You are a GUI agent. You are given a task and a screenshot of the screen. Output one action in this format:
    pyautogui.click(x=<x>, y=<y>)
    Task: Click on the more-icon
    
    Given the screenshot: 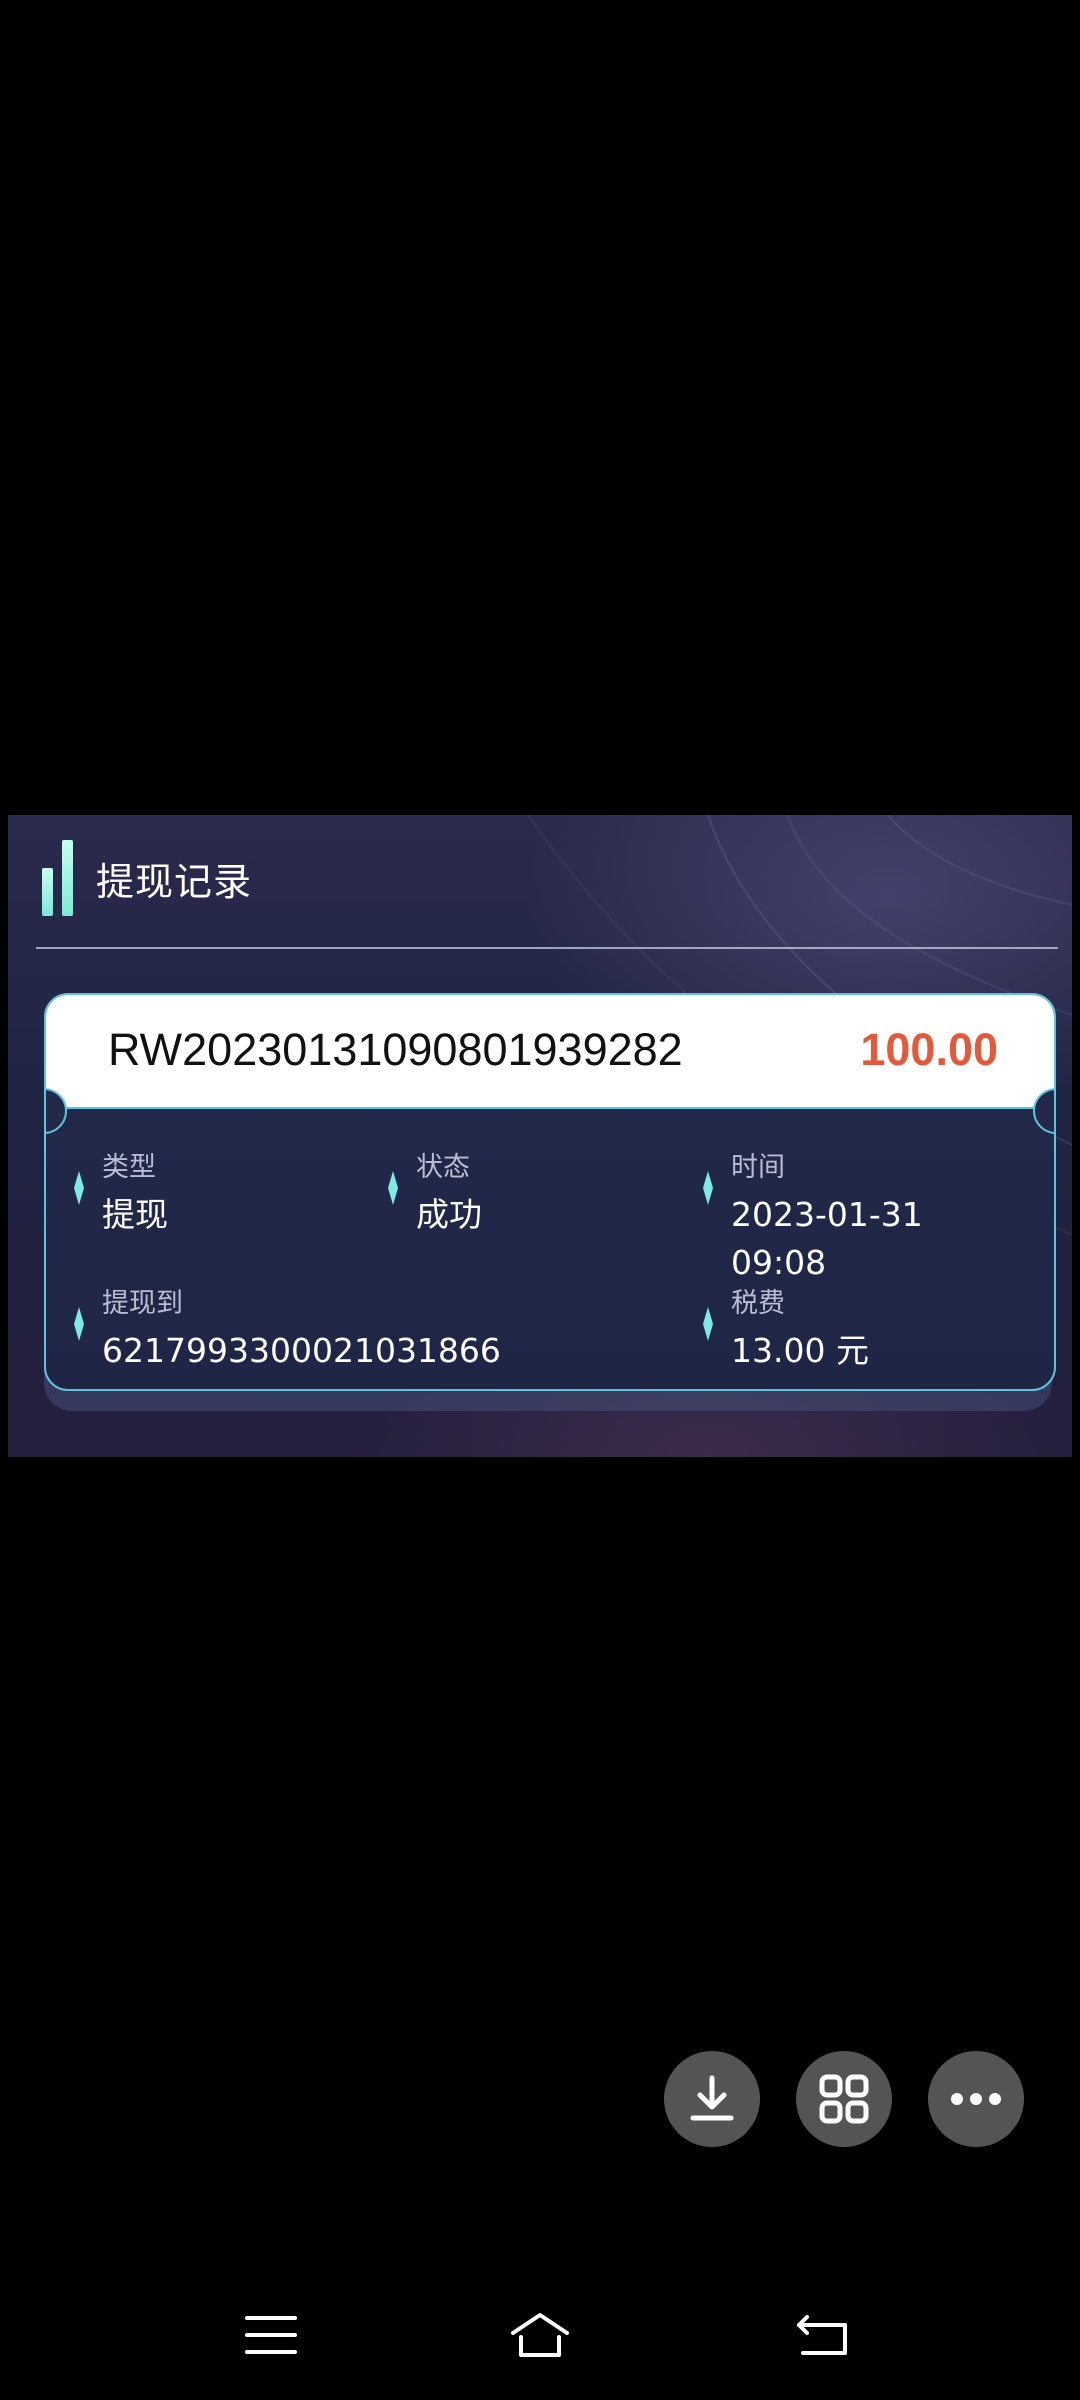 What is the action you would take?
    pyautogui.click(x=976, y=2099)
    